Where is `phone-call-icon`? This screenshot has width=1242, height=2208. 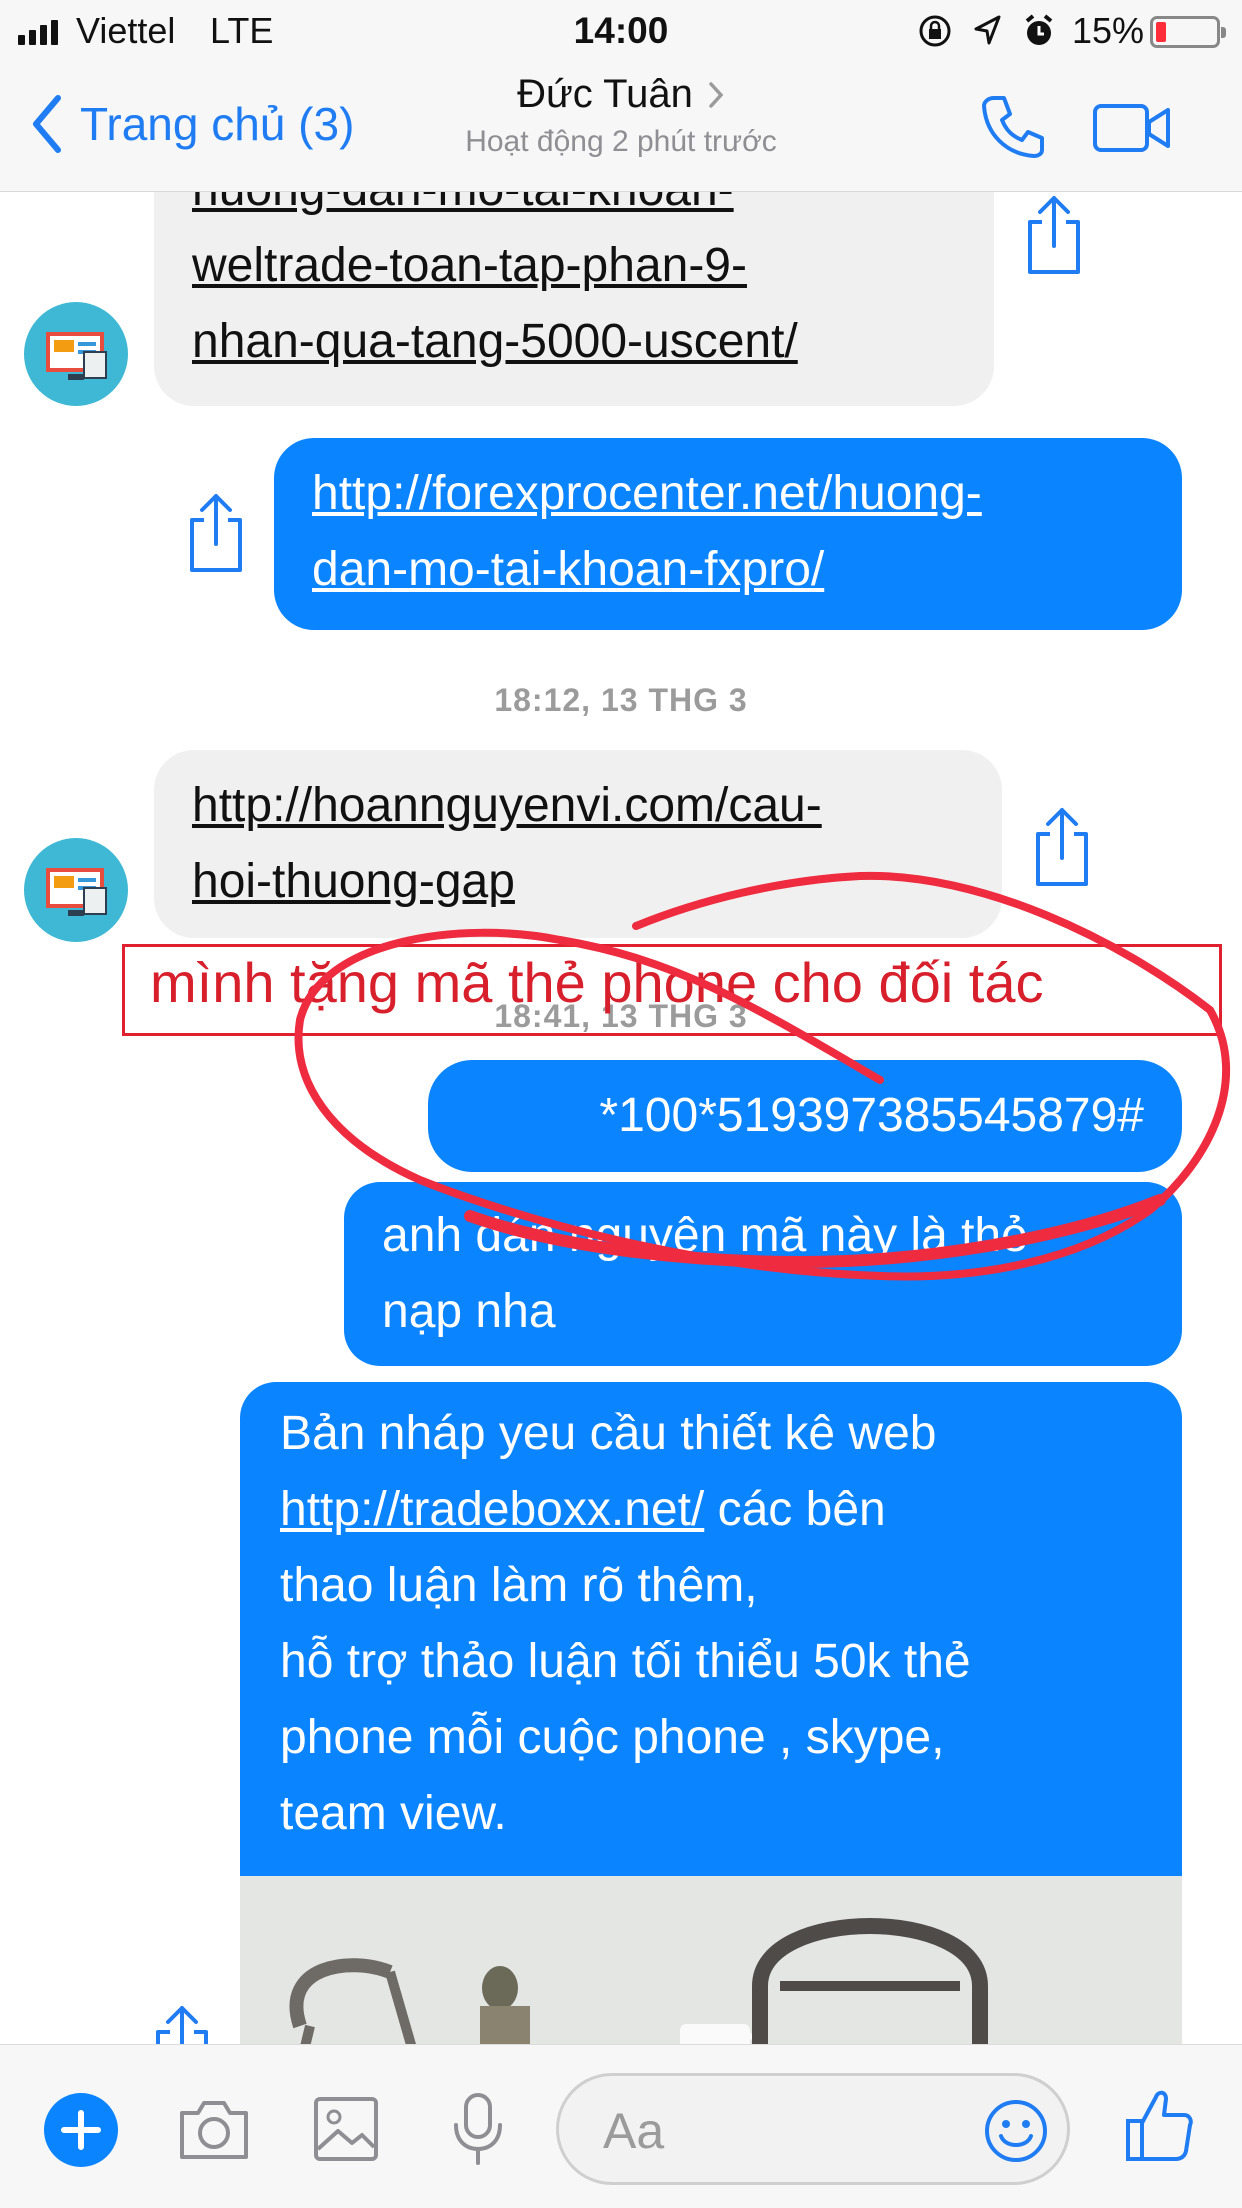 phone-call-icon is located at coordinates (1013, 127).